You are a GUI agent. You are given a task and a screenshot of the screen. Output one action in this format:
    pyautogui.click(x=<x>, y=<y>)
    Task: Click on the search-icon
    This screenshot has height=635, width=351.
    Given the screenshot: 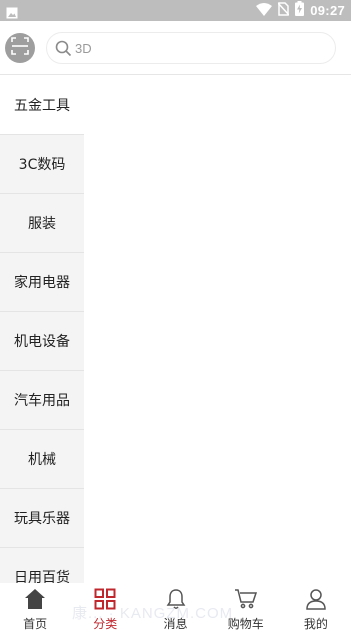 What is the action you would take?
    pyautogui.click(x=64, y=48)
    